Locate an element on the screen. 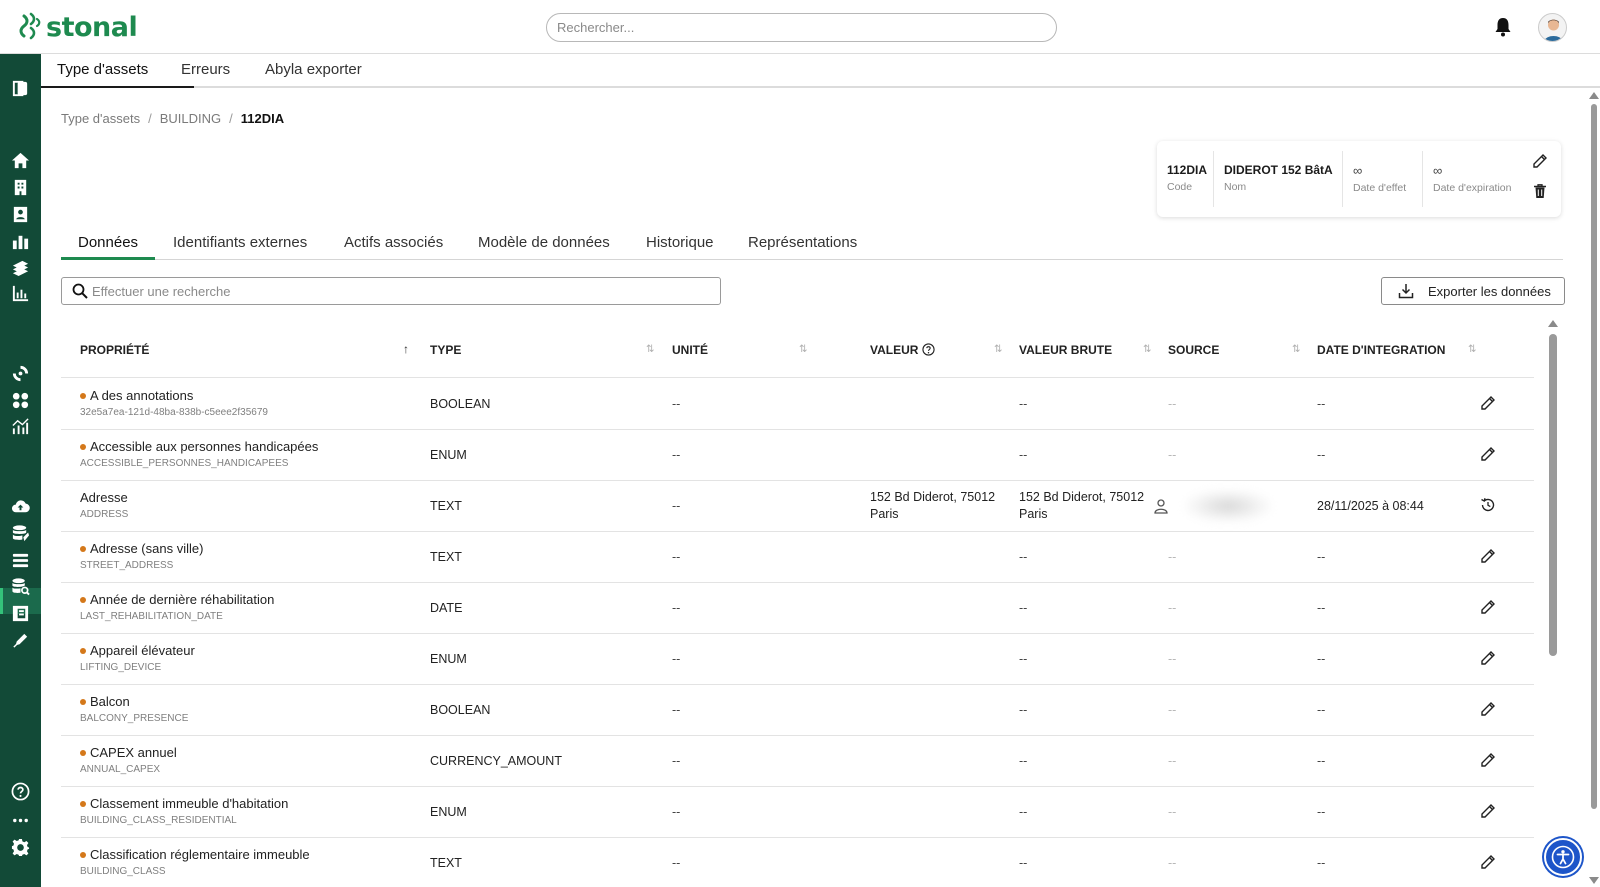  property-name: Classement immeuble d'habitation is located at coordinates (184, 803).